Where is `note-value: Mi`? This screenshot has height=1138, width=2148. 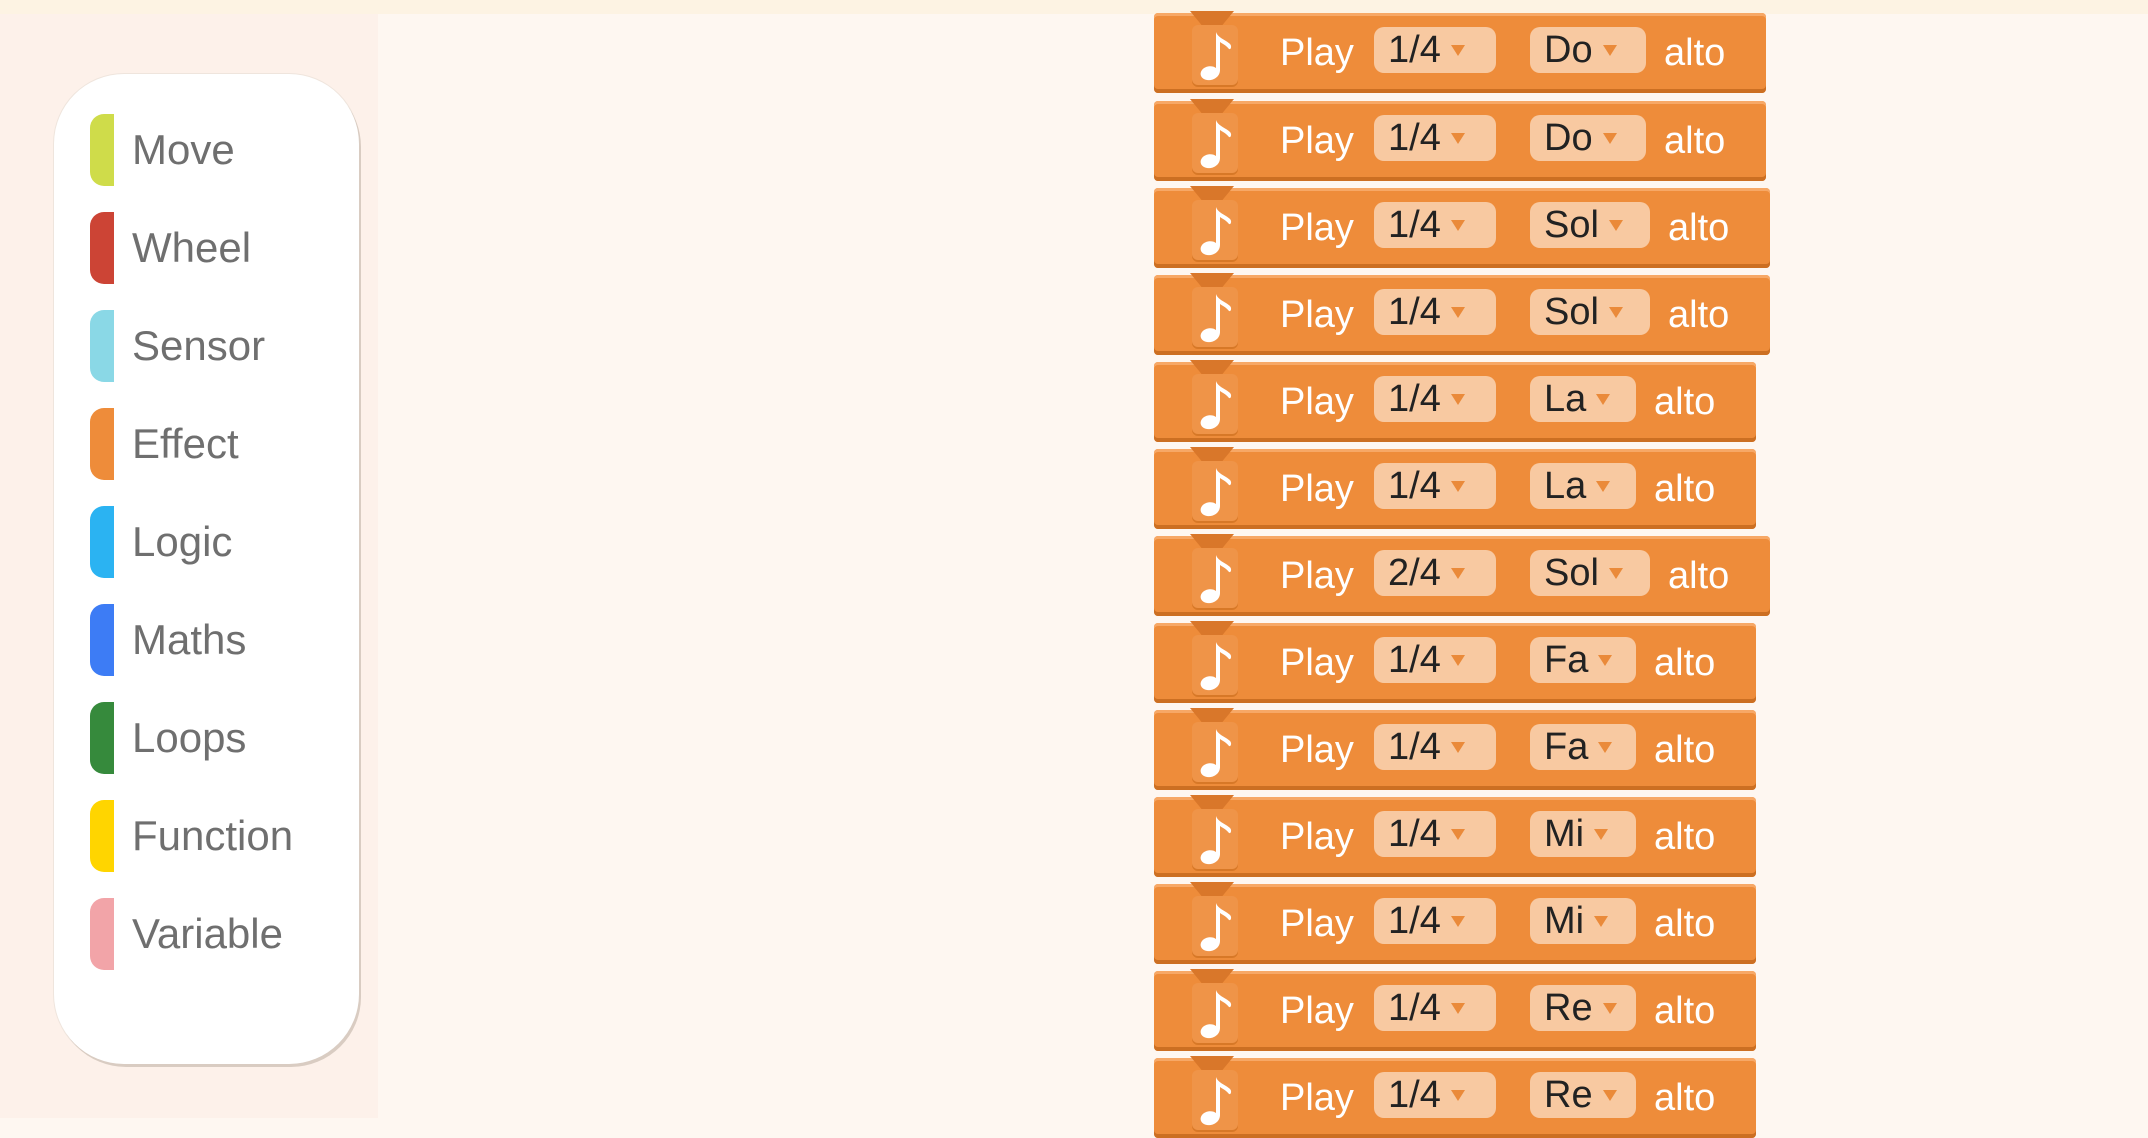
note-value: Mi is located at coordinates (1564, 921).